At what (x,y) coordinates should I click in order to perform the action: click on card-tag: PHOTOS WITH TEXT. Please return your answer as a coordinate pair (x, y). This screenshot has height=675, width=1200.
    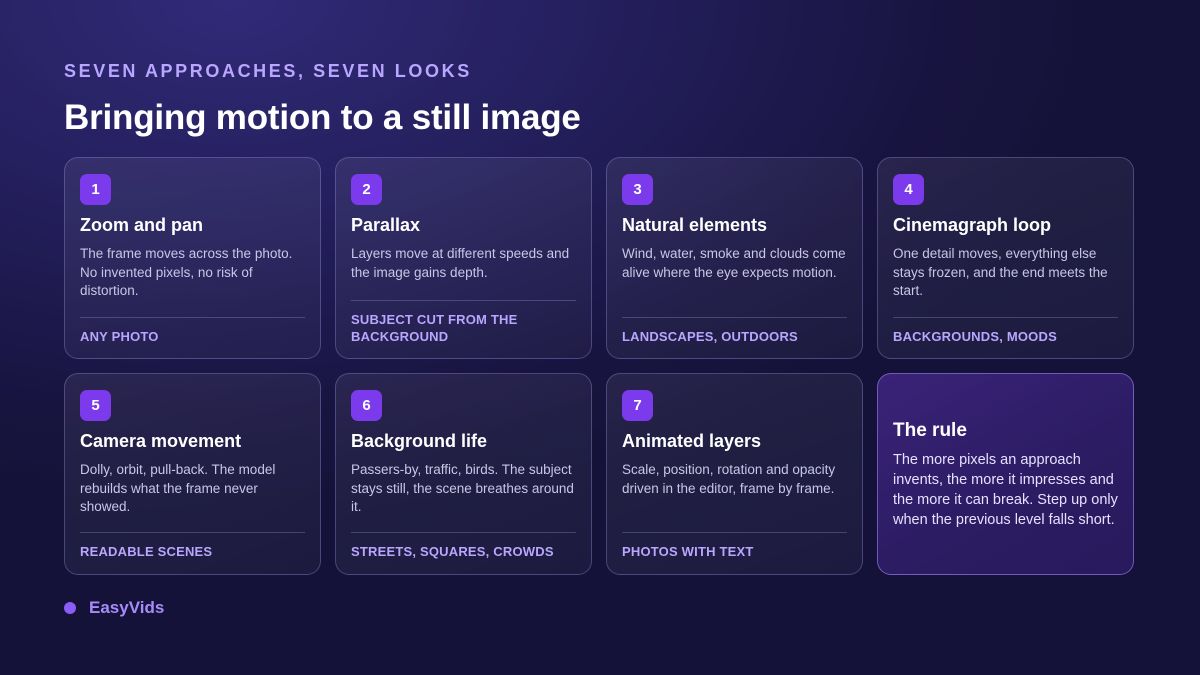
    Looking at the image, I should click on (688, 551).